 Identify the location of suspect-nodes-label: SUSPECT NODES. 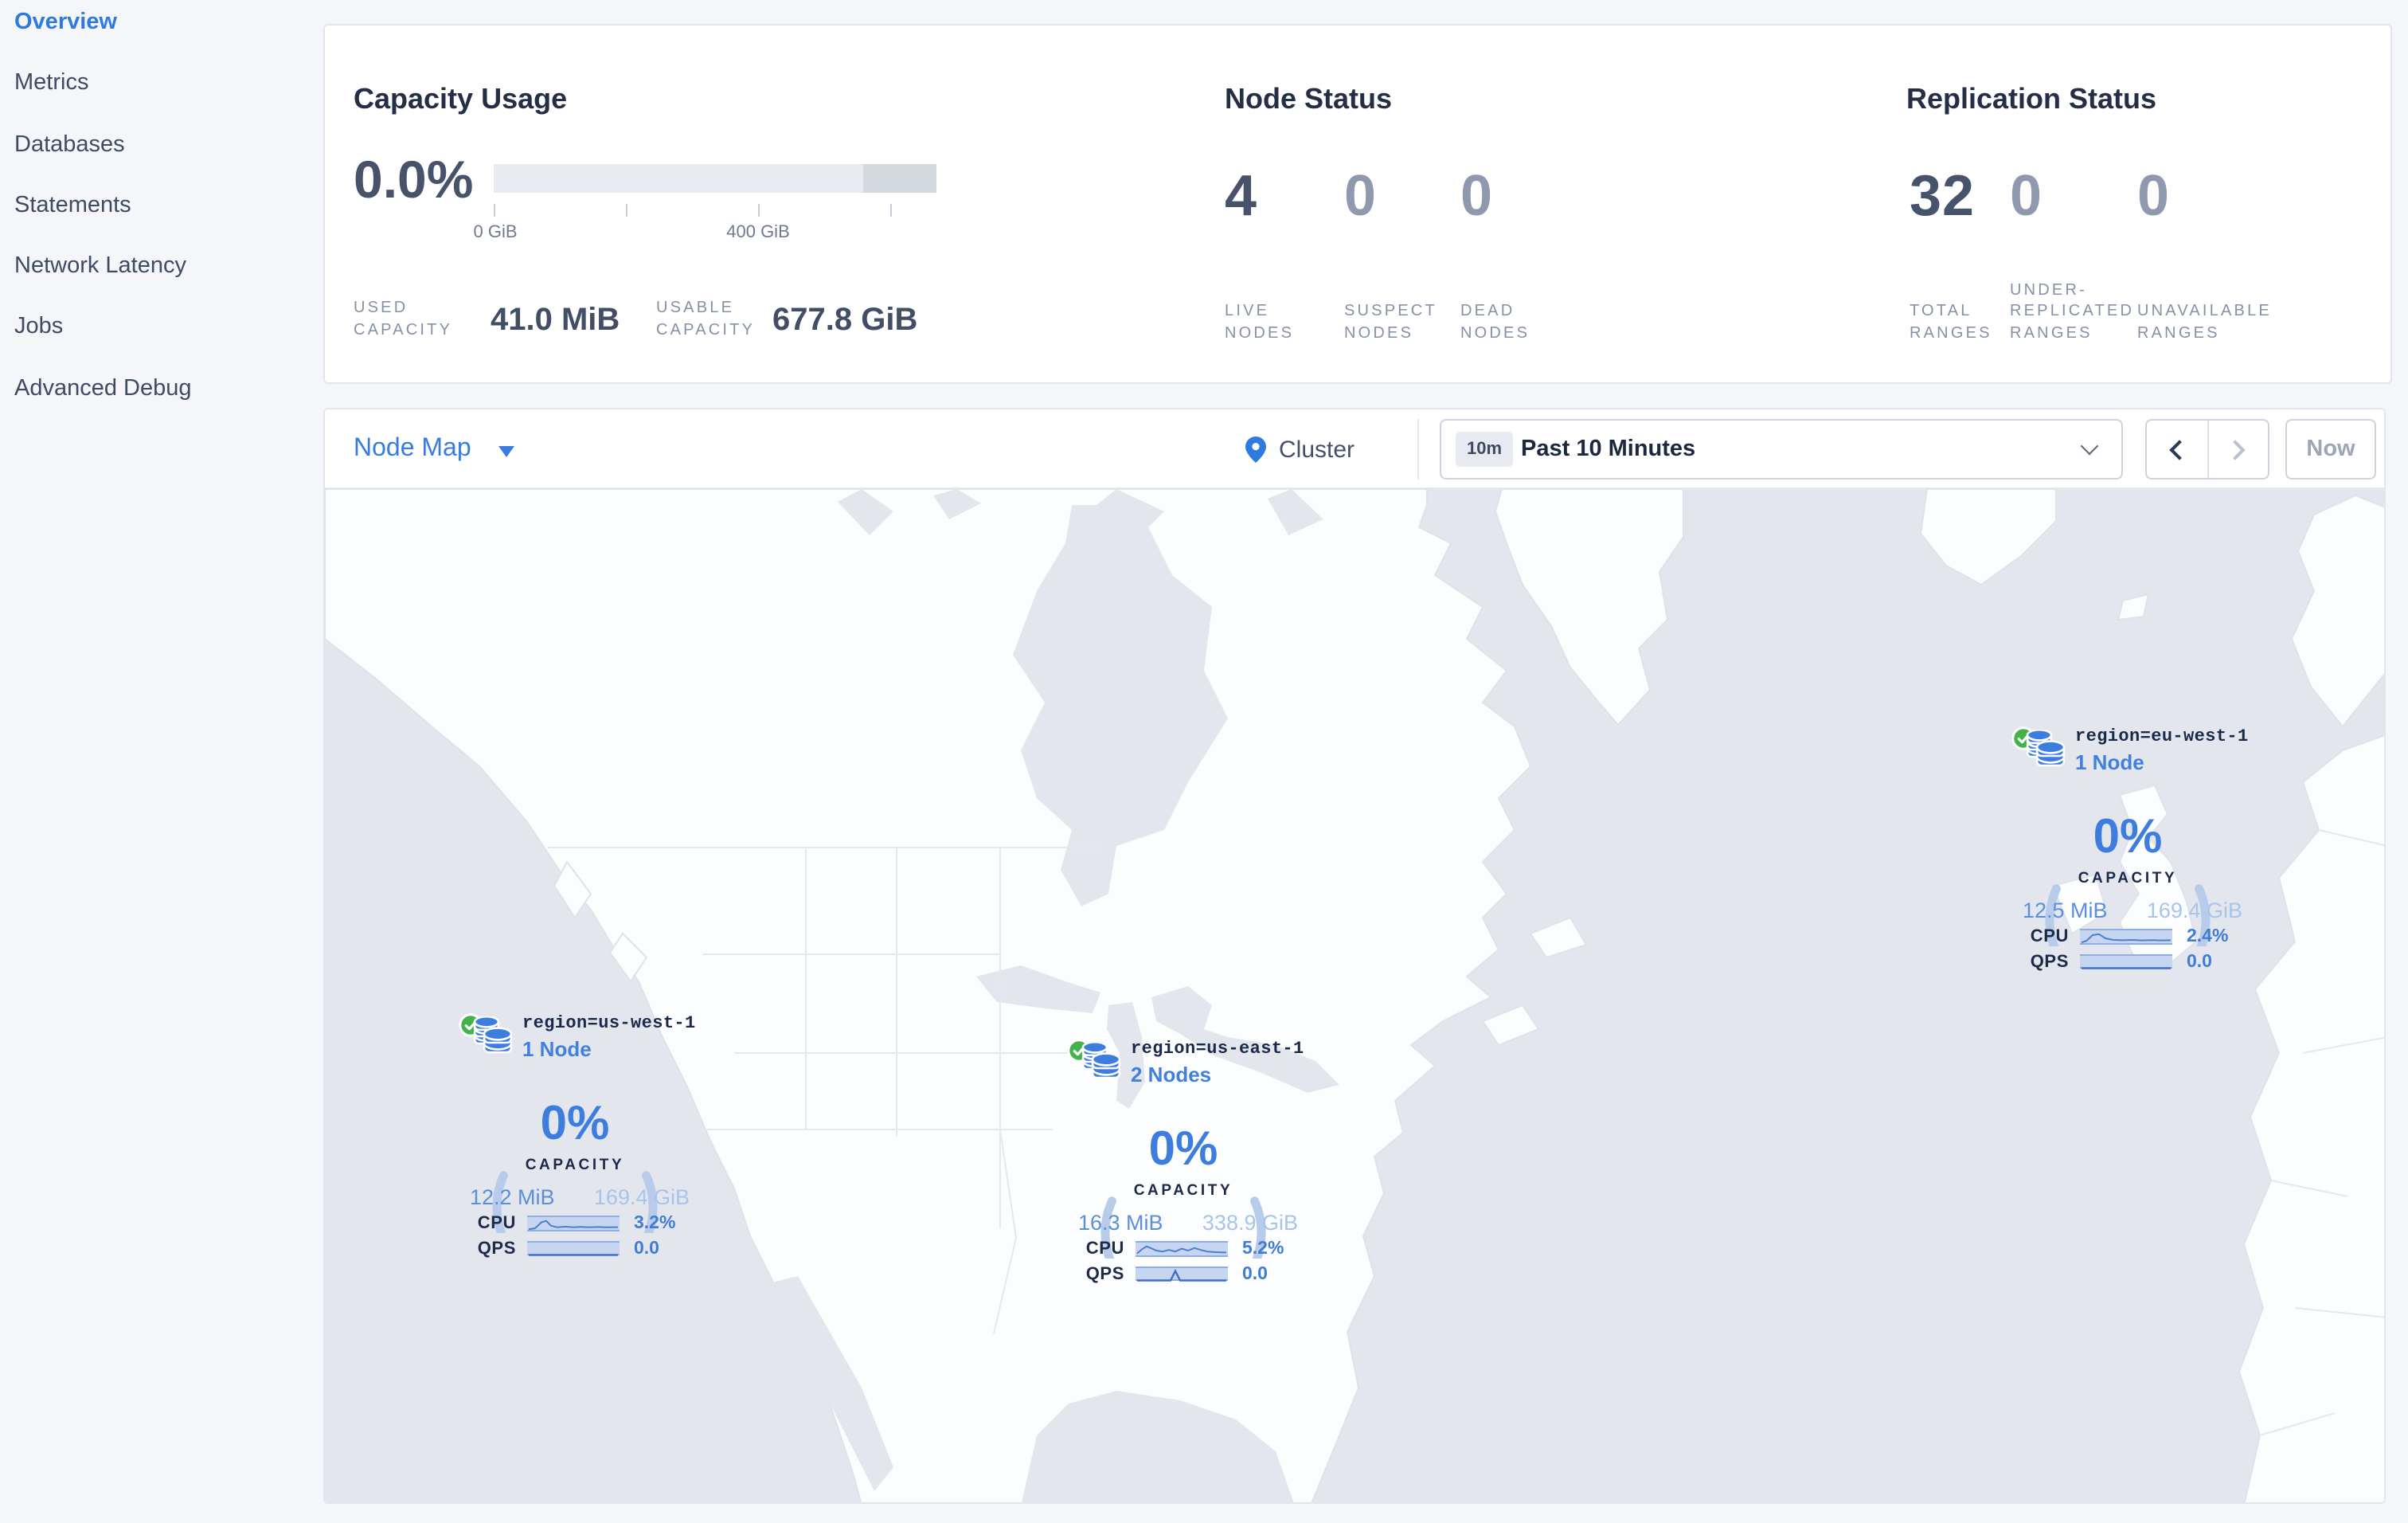
(1390, 322).